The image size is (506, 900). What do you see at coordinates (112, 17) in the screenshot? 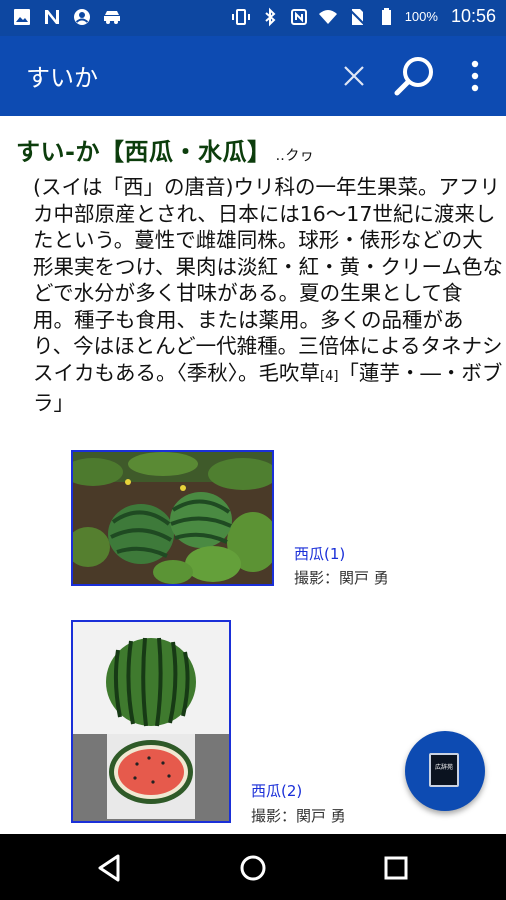
I see `car-icon` at bounding box center [112, 17].